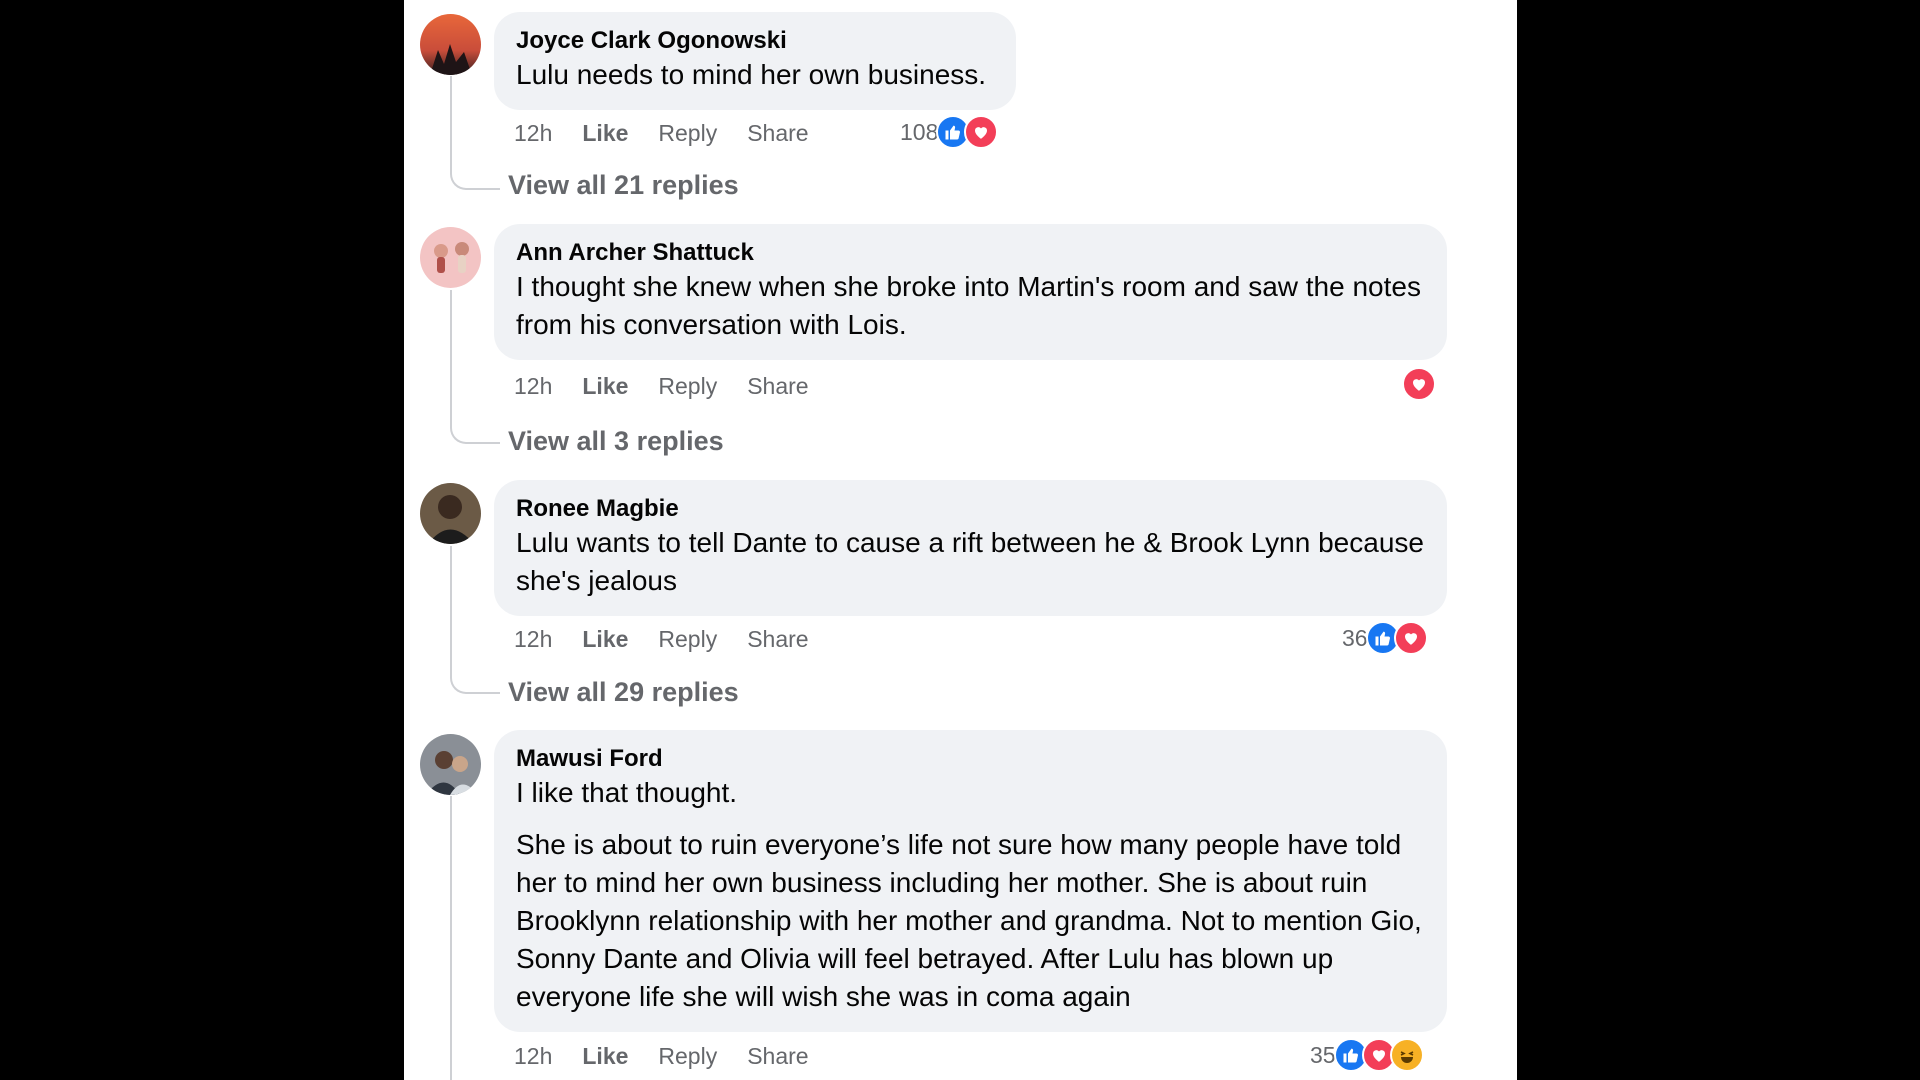  Describe the element at coordinates (1406, 1055) in the screenshot. I see `haha-icon` at that location.